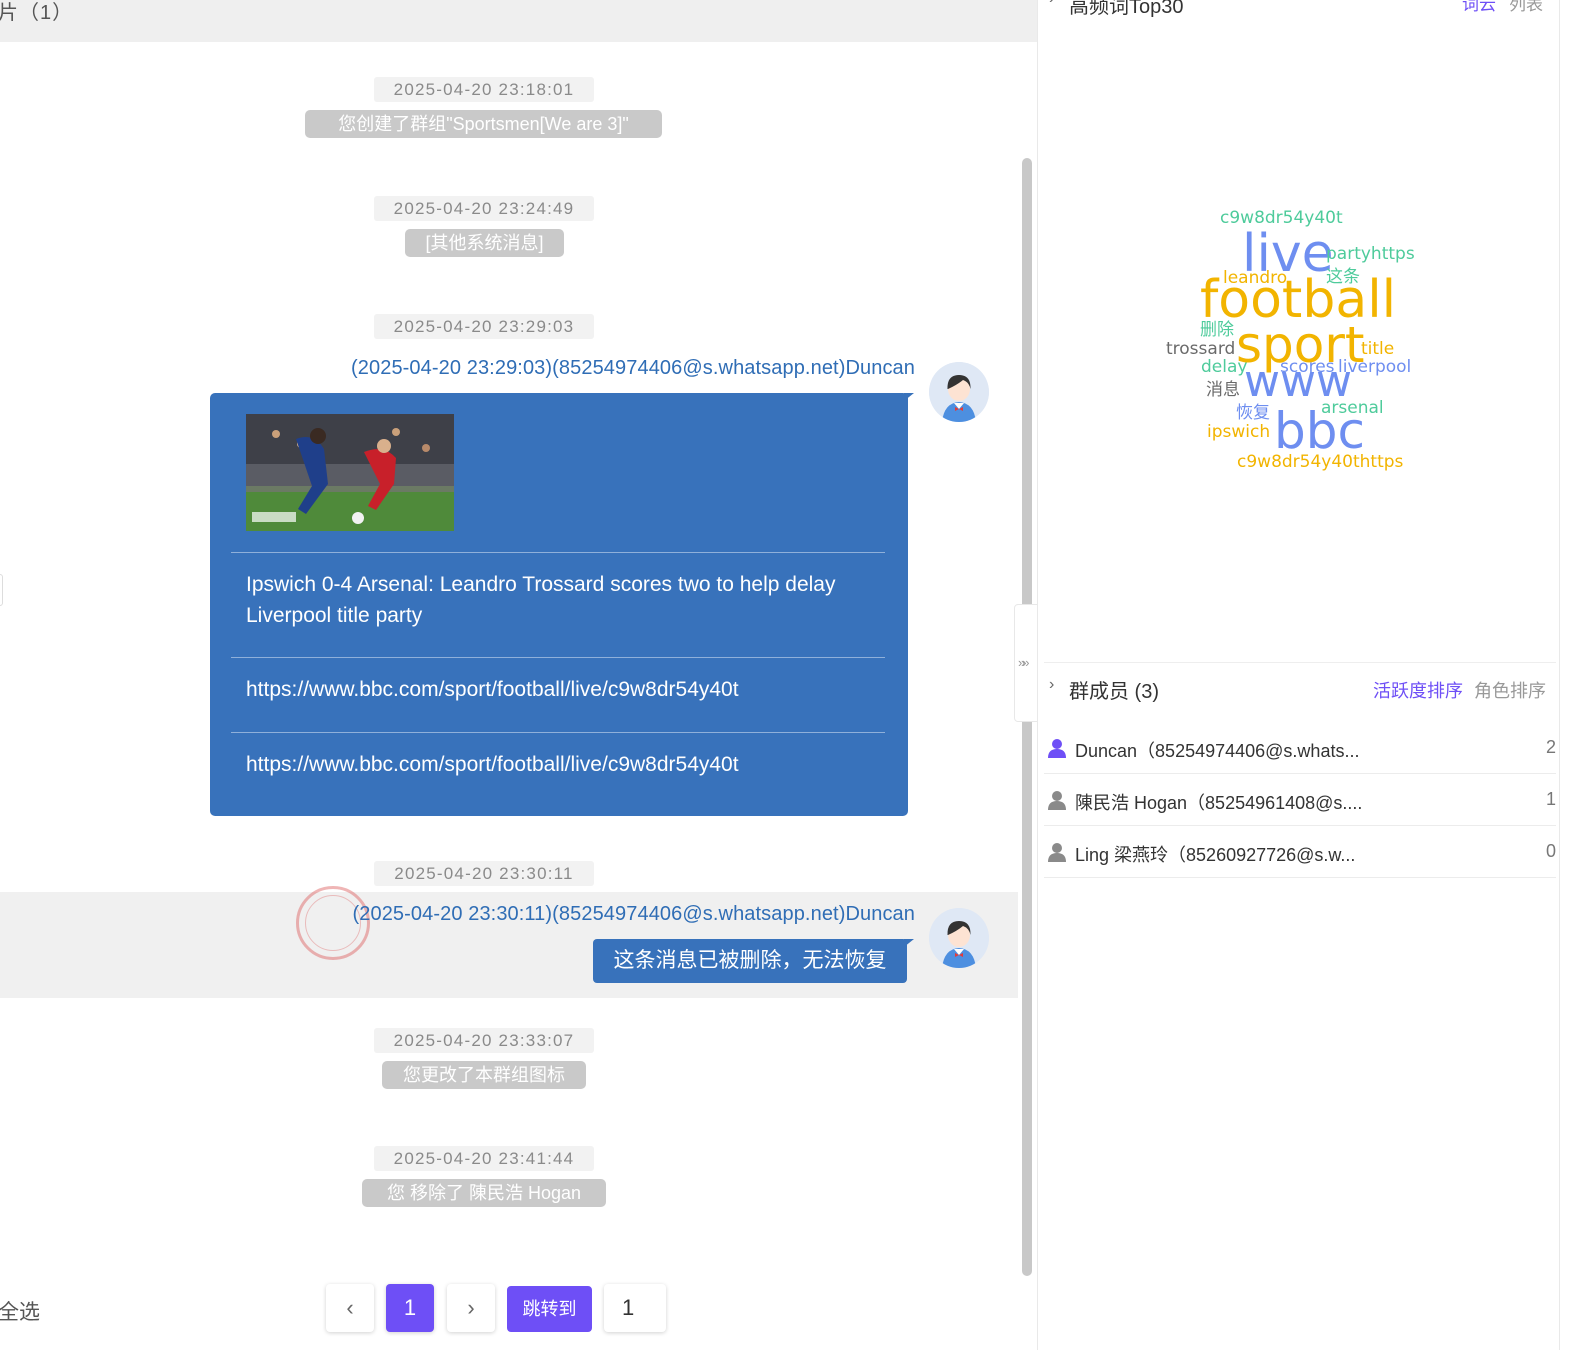 This screenshot has width=1586, height=1367. I want to click on message-timestamp: 2025-04-20 23:41:44, so click(484, 1158).